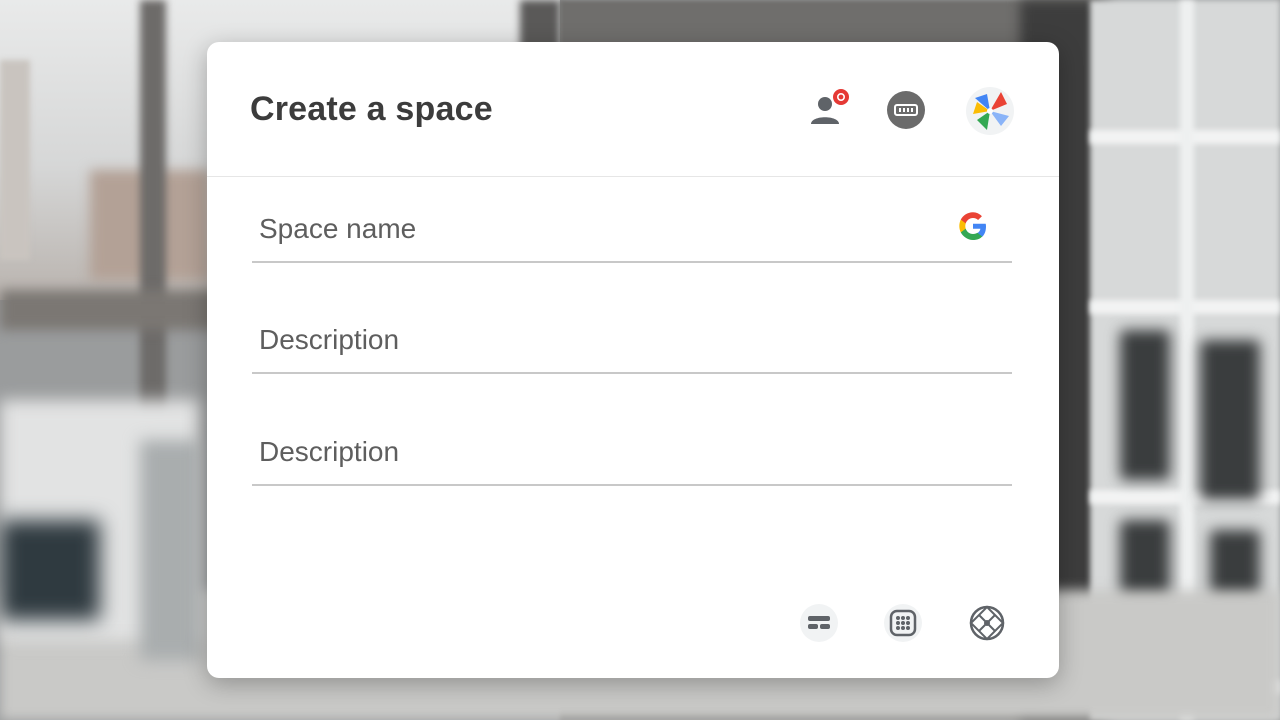 The width and height of the screenshot is (1280, 720). I want to click on description-field: Description, so click(632, 331).